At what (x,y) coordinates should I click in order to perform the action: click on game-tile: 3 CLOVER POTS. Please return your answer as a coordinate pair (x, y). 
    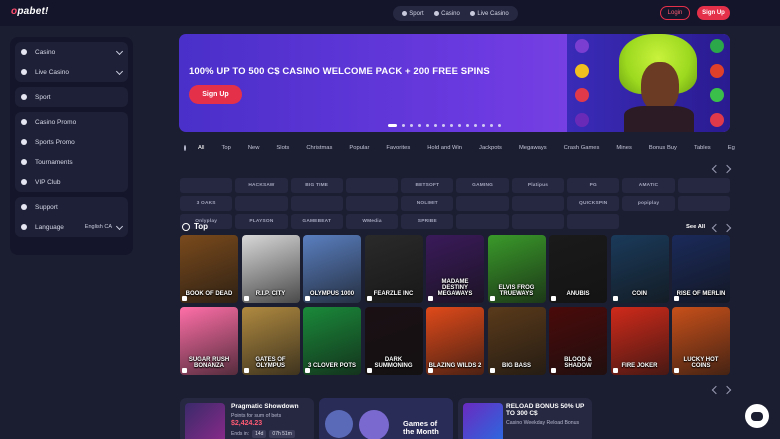
    Looking at the image, I should click on (332, 341).